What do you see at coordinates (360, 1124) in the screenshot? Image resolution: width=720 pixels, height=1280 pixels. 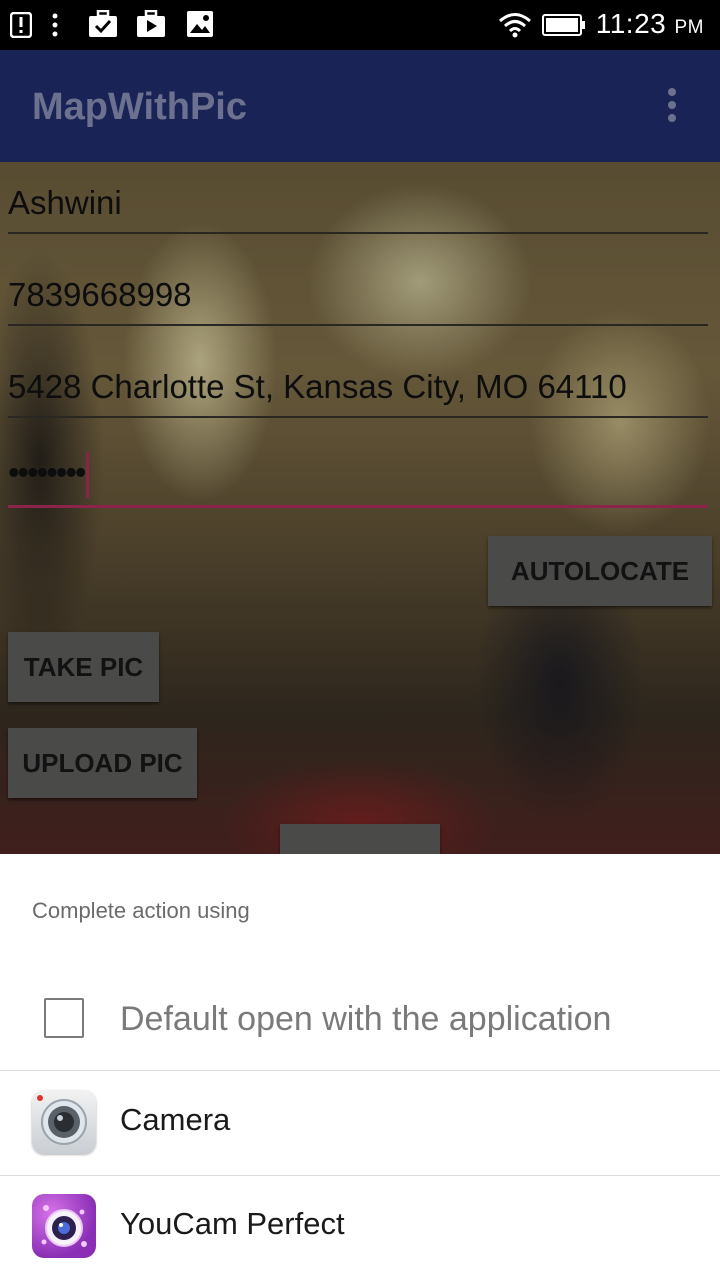 I see `app-option-camera: Camera` at bounding box center [360, 1124].